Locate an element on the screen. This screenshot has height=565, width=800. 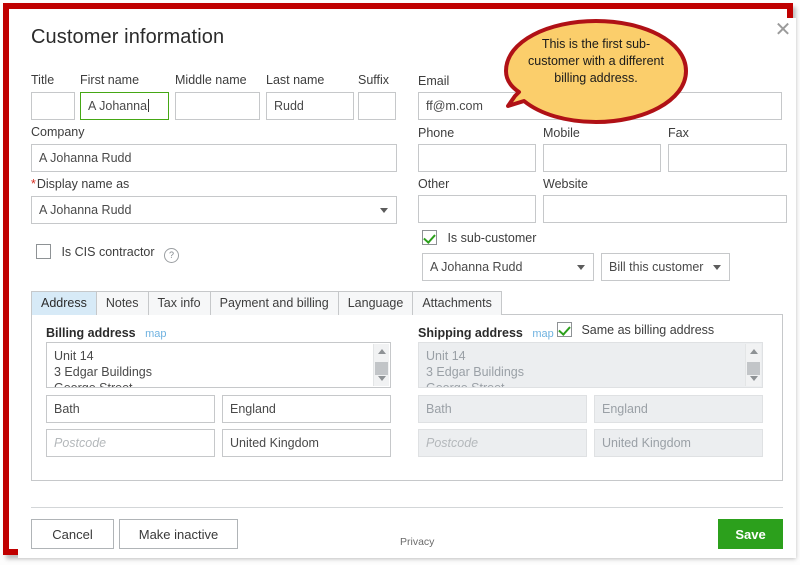
tab-notes: Notes is located at coordinates (122, 303).